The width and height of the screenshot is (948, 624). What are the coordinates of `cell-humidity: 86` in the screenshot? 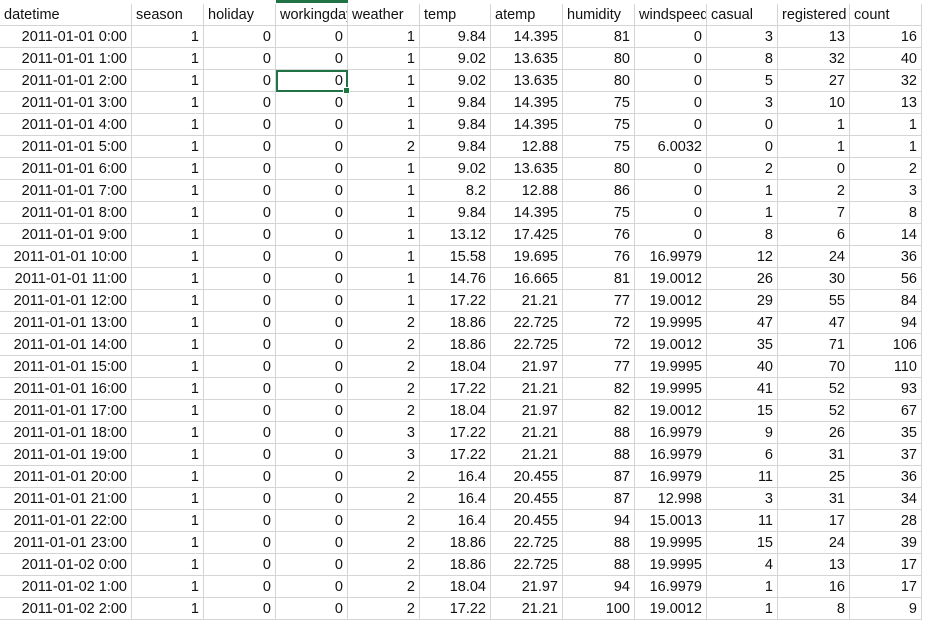 It's located at (599, 191).